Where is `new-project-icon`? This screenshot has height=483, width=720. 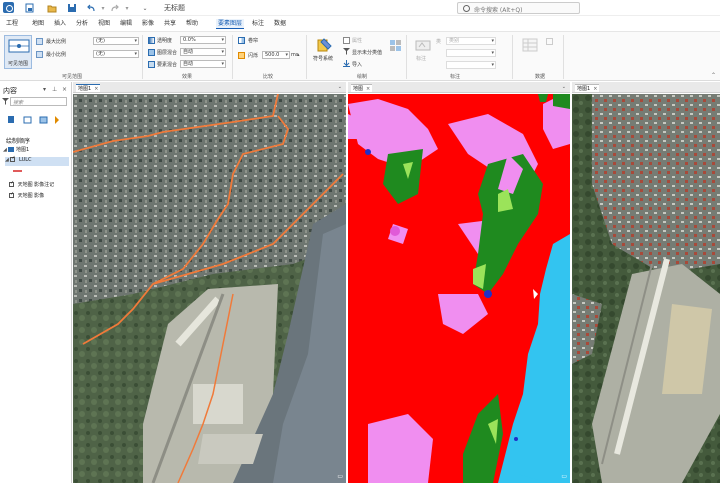 new-project-icon is located at coordinates (29, 8).